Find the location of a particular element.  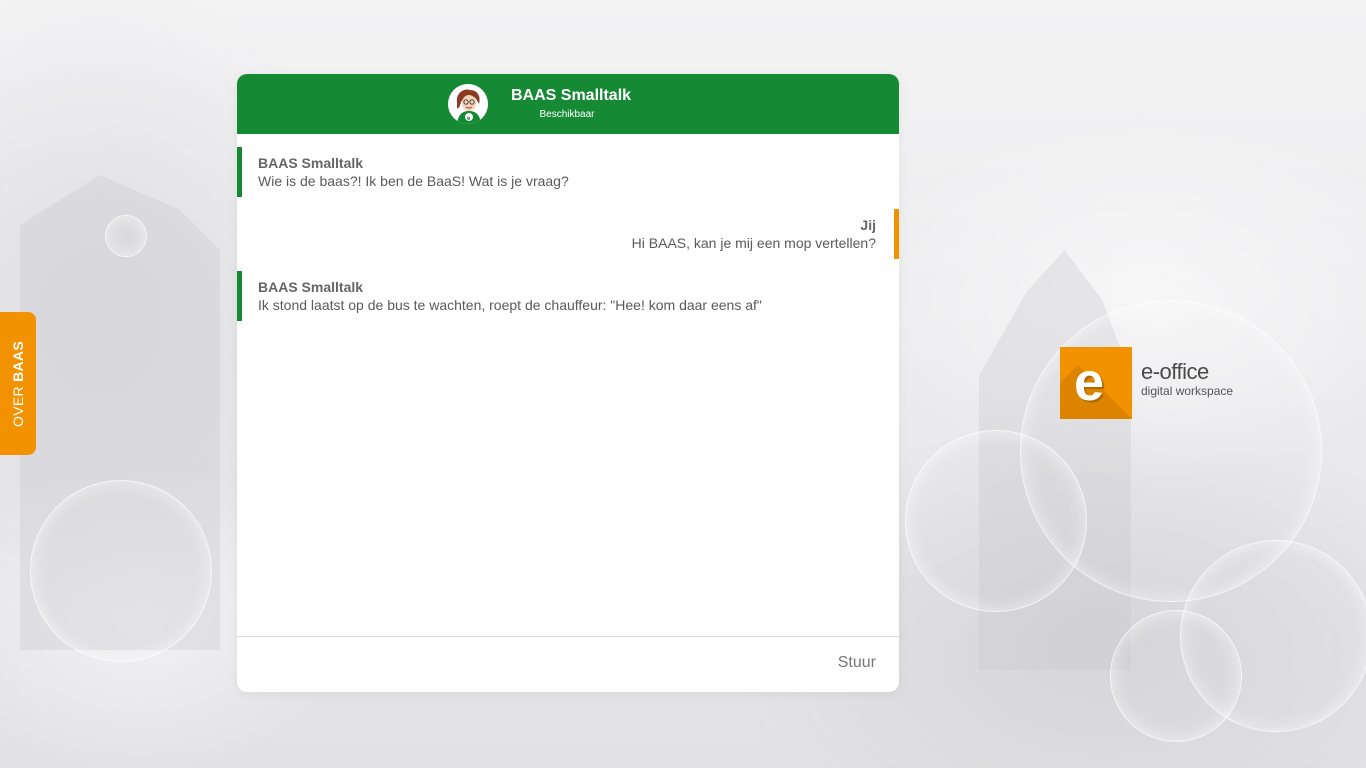

over-baas-tab: OVER BAAS is located at coordinates (18, 383).